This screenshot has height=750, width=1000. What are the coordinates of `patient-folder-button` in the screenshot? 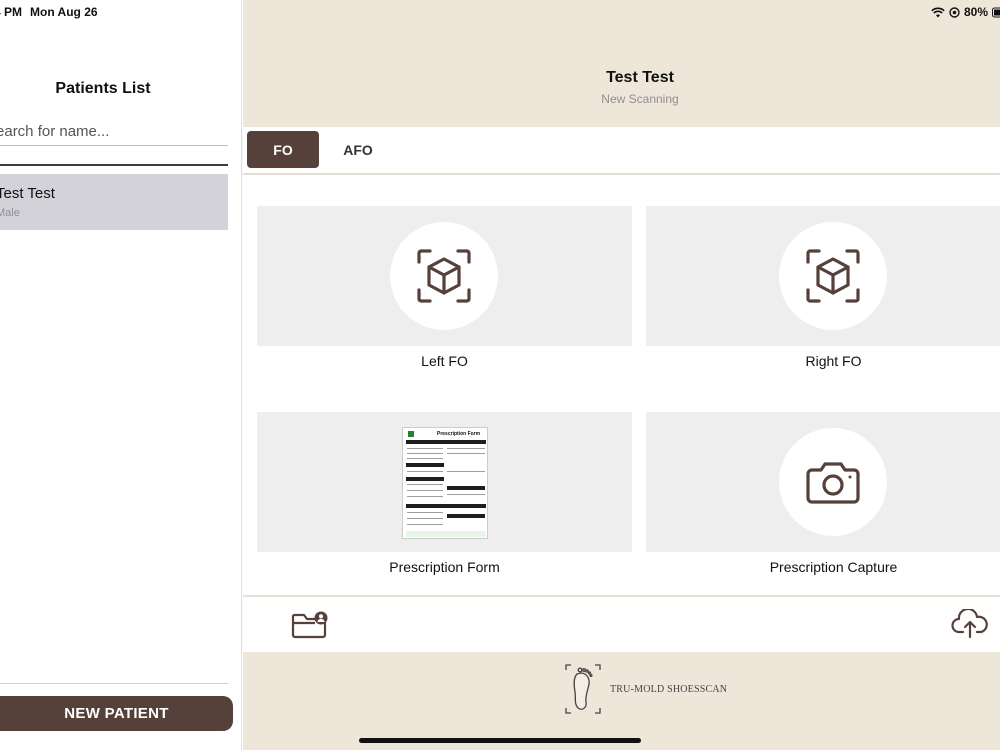 It's located at (310, 625).